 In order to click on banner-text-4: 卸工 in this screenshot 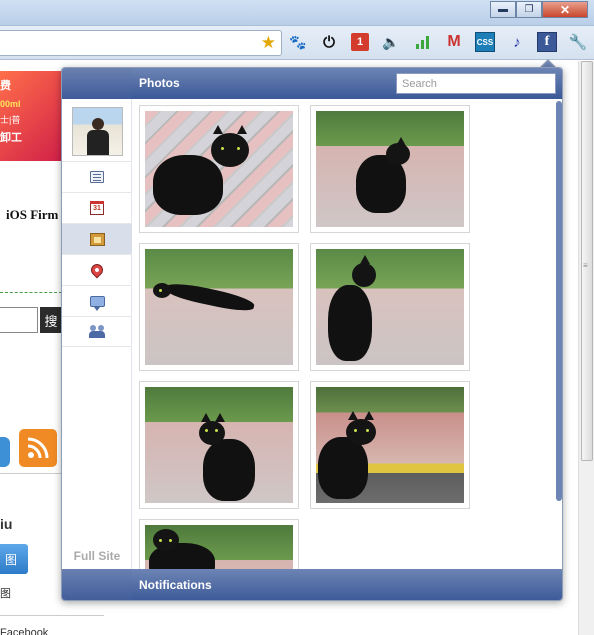, I will do `click(11, 138)`.